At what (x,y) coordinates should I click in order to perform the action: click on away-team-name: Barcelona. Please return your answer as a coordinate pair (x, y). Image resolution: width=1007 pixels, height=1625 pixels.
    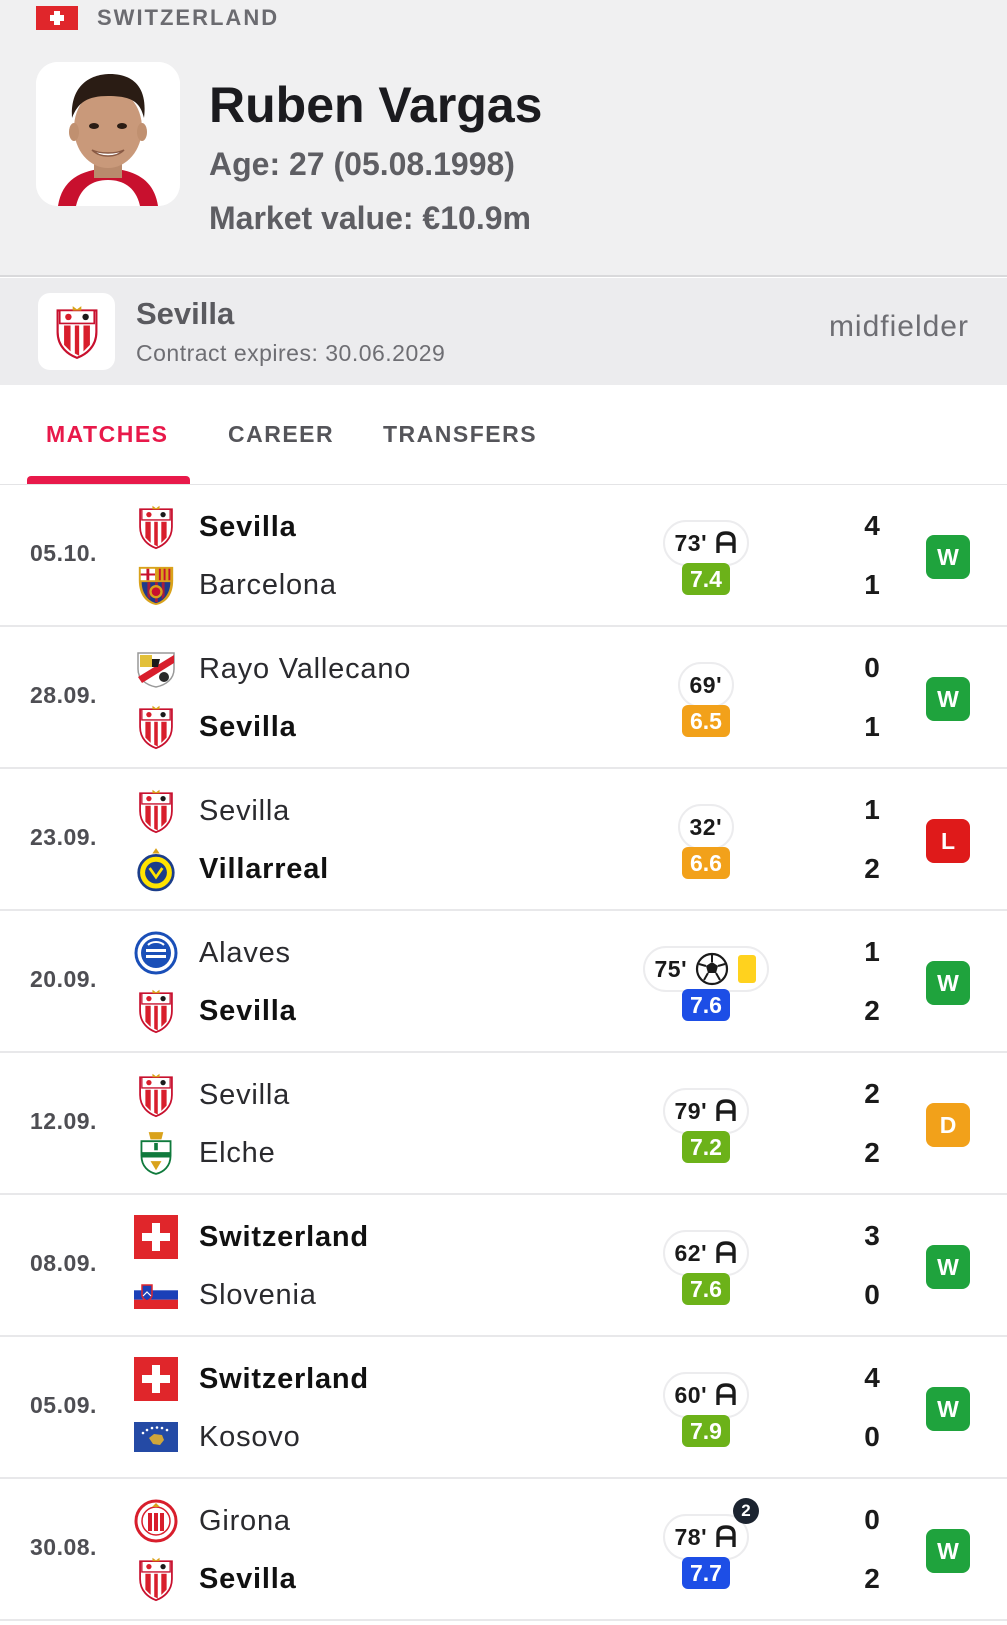
    Looking at the image, I should click on (268, 584).